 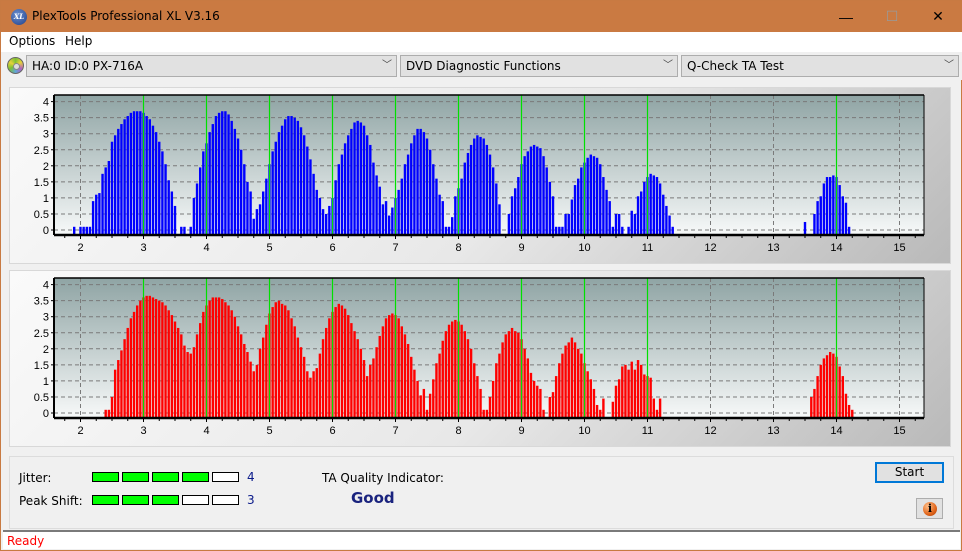 I want to click on menu-help: Help, so click(x=78, y=41).